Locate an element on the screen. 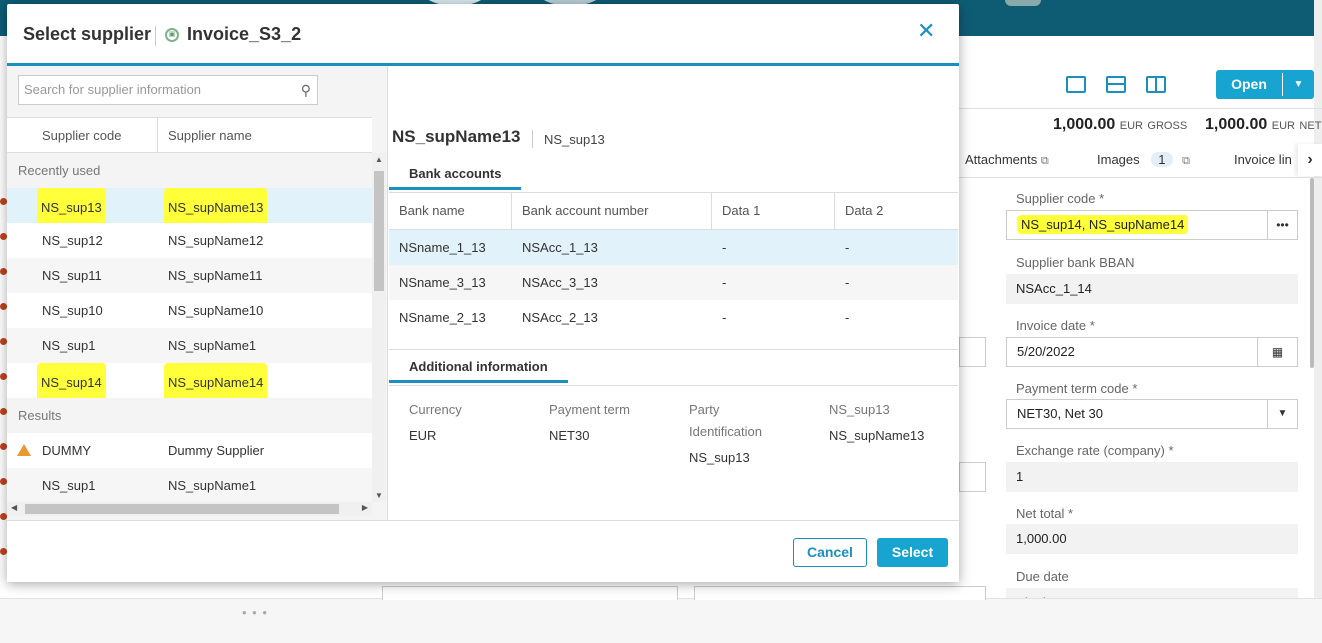  list-item: DUMMY Dummy Supplier is located at coordinates (189, 450).